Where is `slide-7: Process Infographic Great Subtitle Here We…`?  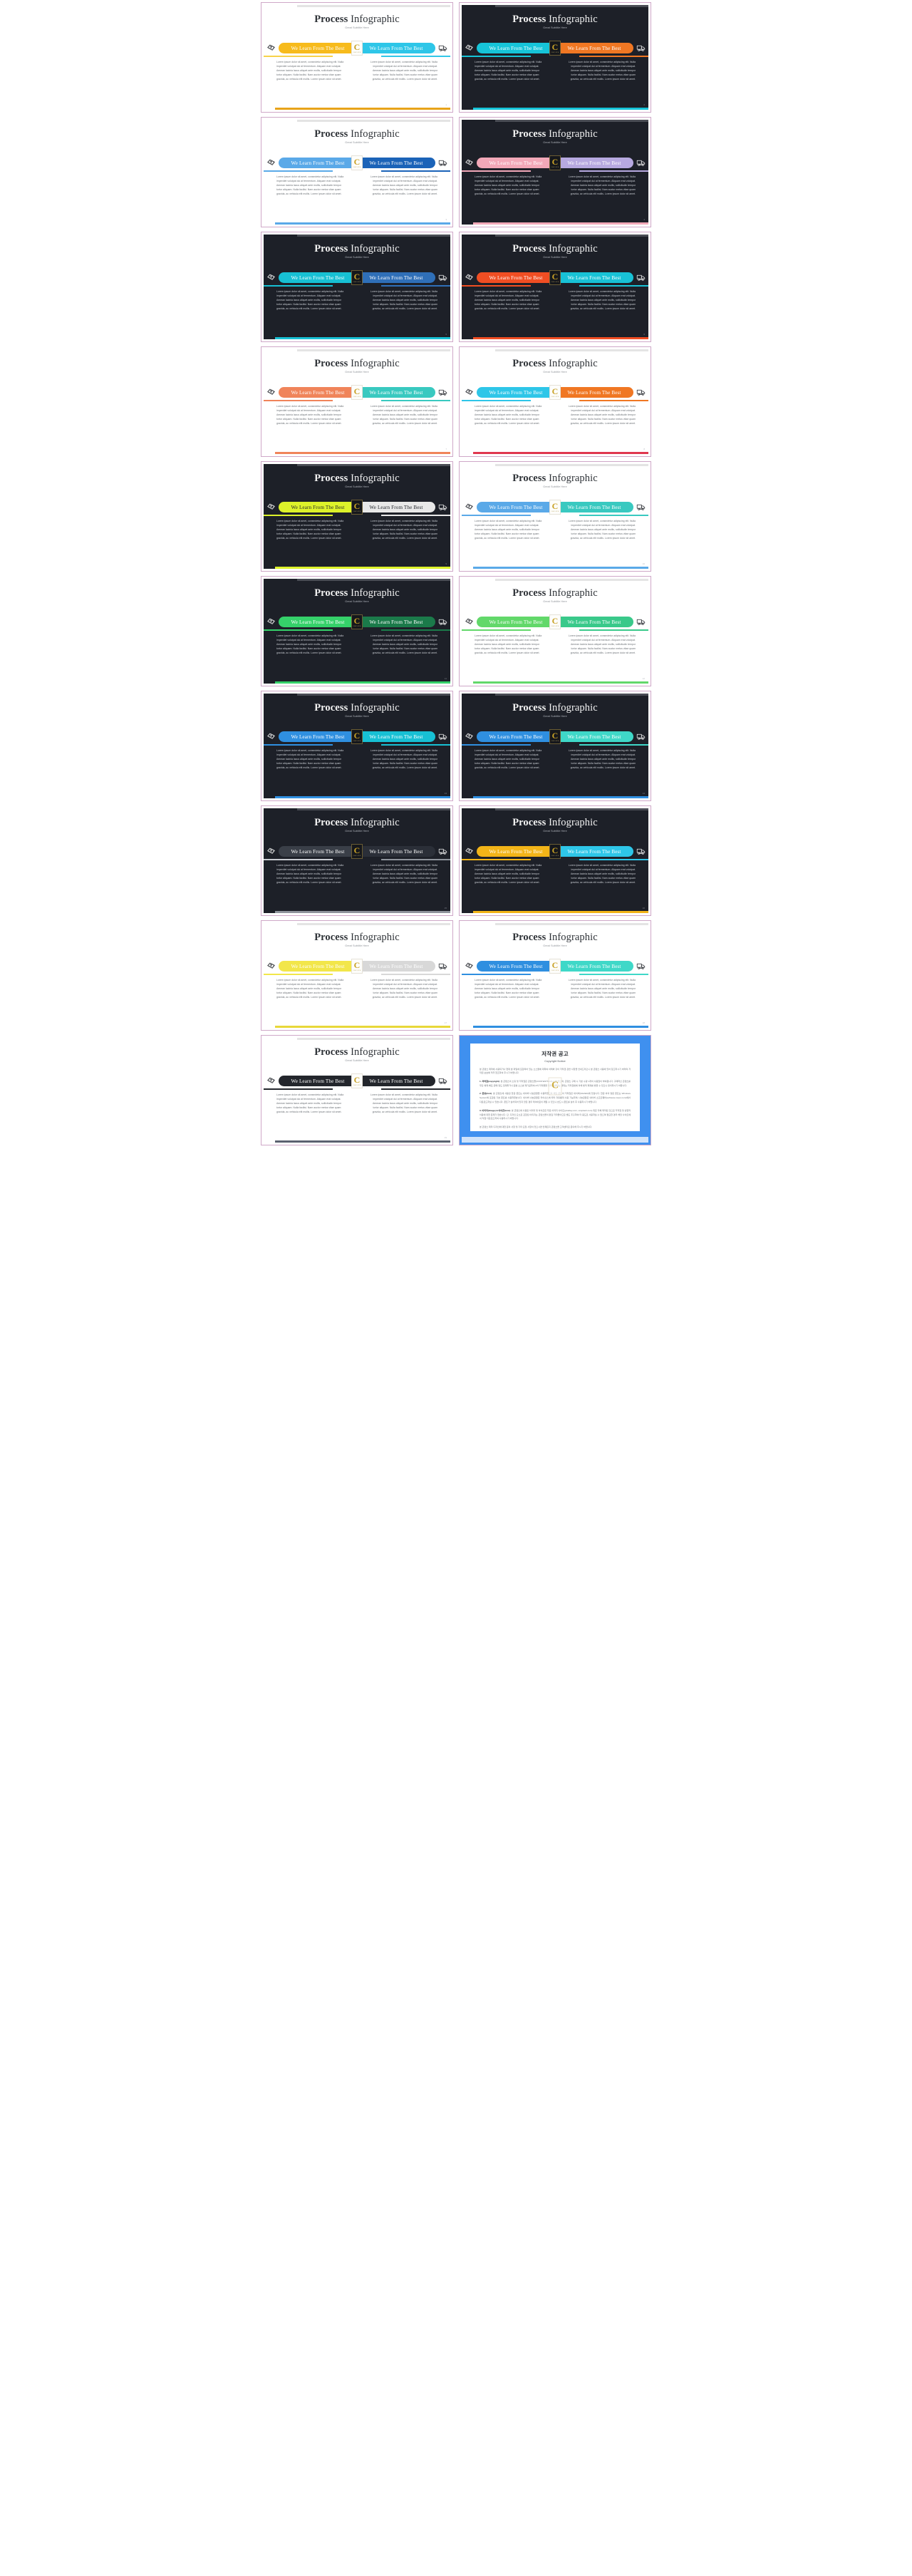
slide-7: Process Infographic Great Subtitle Here We… is located at coordinates (357, 401).